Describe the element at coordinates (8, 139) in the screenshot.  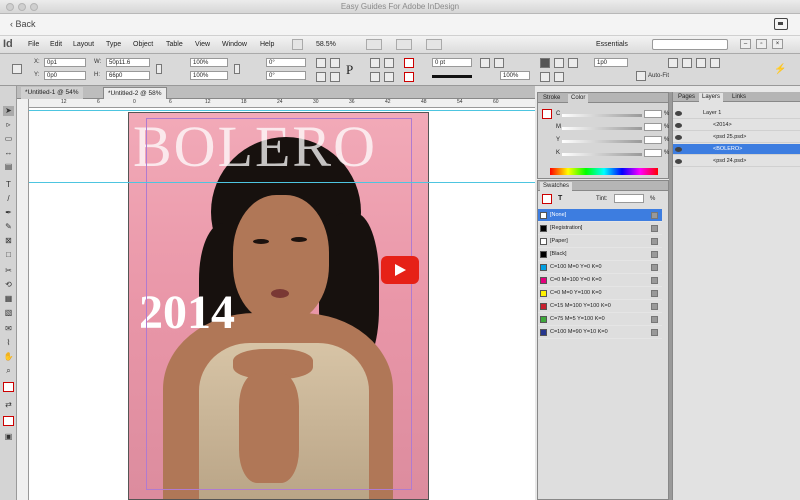
I see `page-tool-icon: ▭` at that location.